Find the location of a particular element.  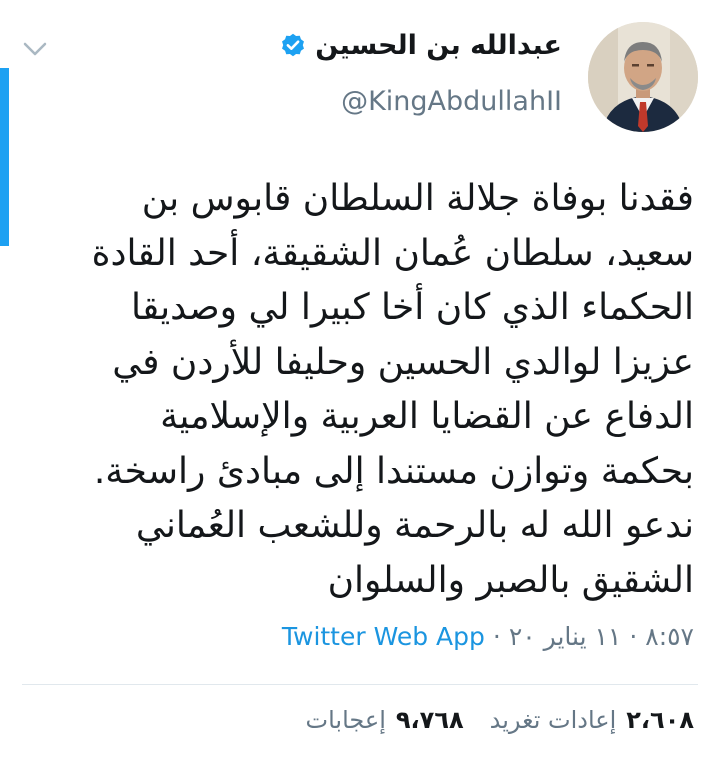

tweet-text-line: ندعو الله له بالرحمة وللشعب العُماني is located at coordinates (414, 525).